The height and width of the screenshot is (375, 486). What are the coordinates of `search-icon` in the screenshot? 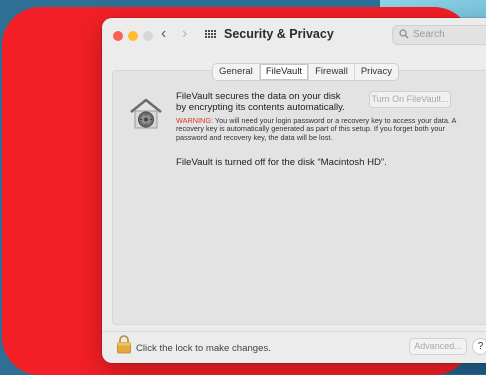 It's located at (404, 34).